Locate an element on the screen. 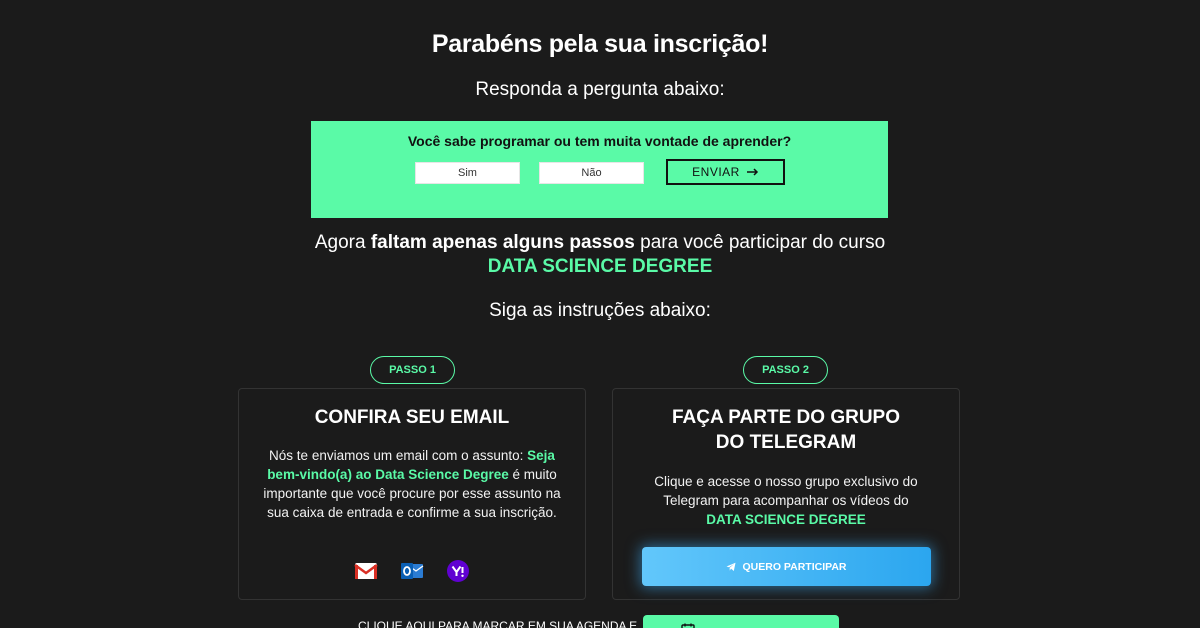 This screenshot has width=1200, height=628. page-subtitle: Responda a pergunta abaixo: is located at coordinates (600, 89).